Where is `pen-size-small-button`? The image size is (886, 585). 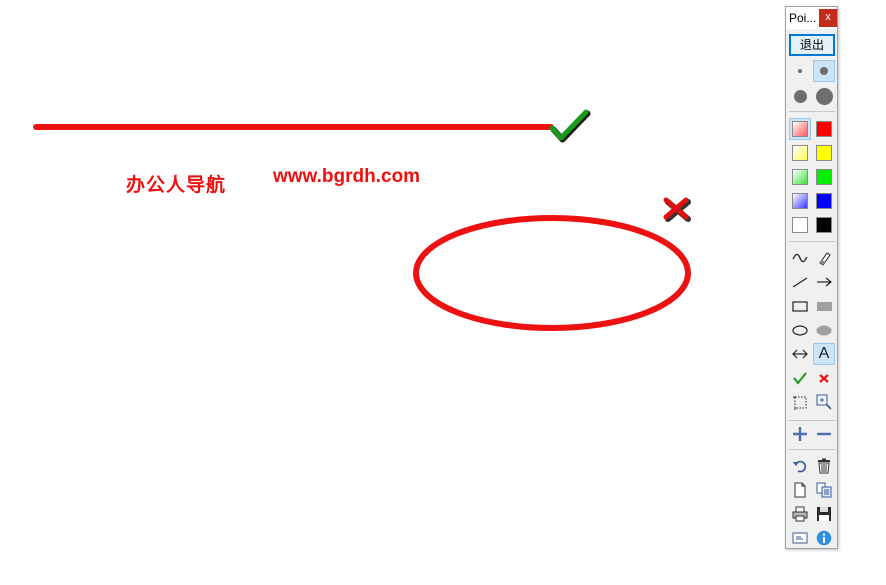 pen-size-small-button is located at coordinates (800, 71).